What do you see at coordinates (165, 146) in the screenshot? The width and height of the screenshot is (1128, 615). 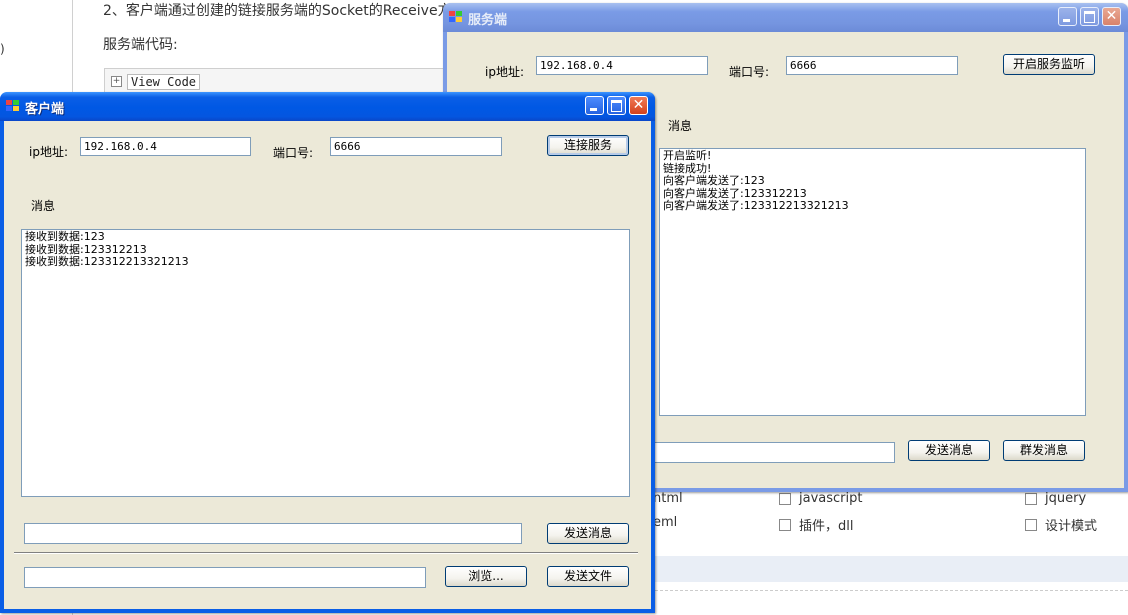 I see `client-ip-input` at bounding box center [165, 146].